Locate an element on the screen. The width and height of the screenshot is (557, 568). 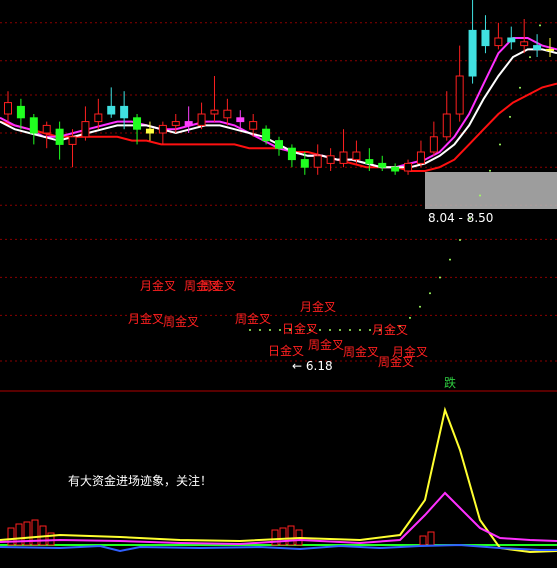
indicator-note: 有大资金进场迹象，关注！ is located at coordinates (140, 480).